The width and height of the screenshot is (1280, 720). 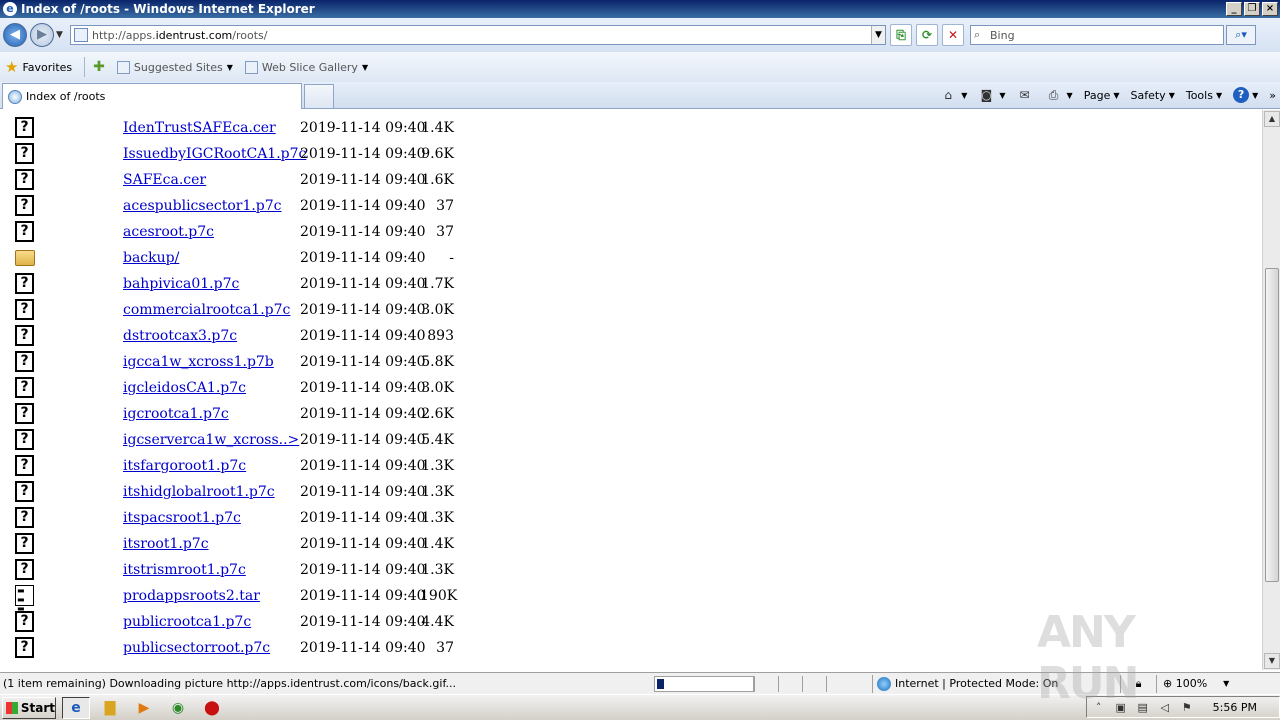 What do you see at coordinates (151, 258) in the screenshot?
I see `file-link: backup/` at bounding box center [151, 258].